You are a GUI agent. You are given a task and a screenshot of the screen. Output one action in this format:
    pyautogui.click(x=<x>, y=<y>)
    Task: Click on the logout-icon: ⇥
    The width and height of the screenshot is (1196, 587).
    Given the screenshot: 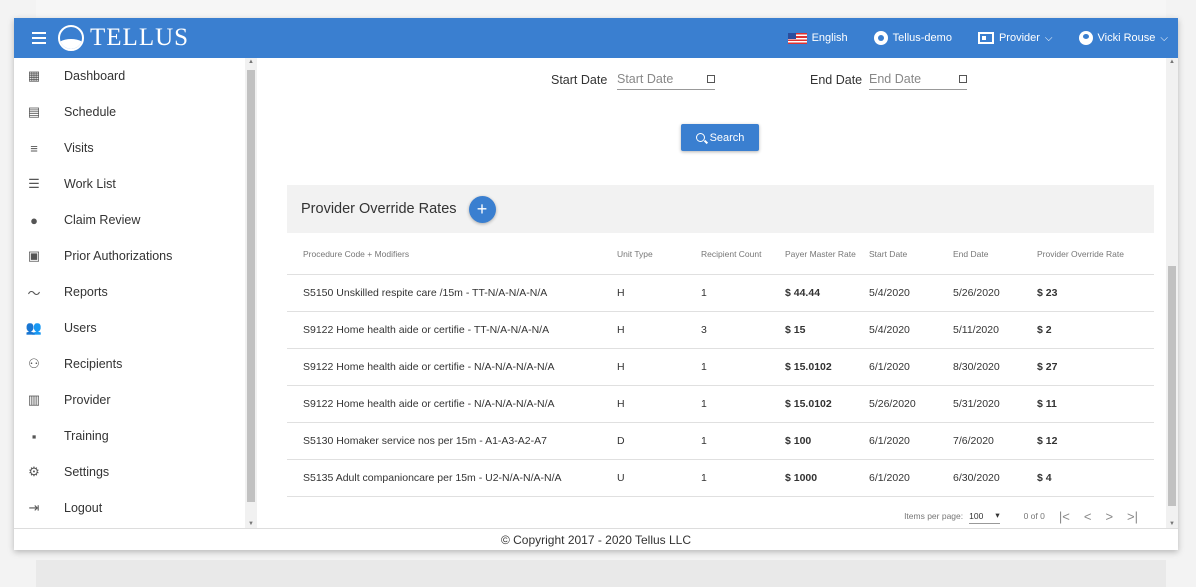 What is the action you would take?
    pyautogui.click(x=34, y=507)
    